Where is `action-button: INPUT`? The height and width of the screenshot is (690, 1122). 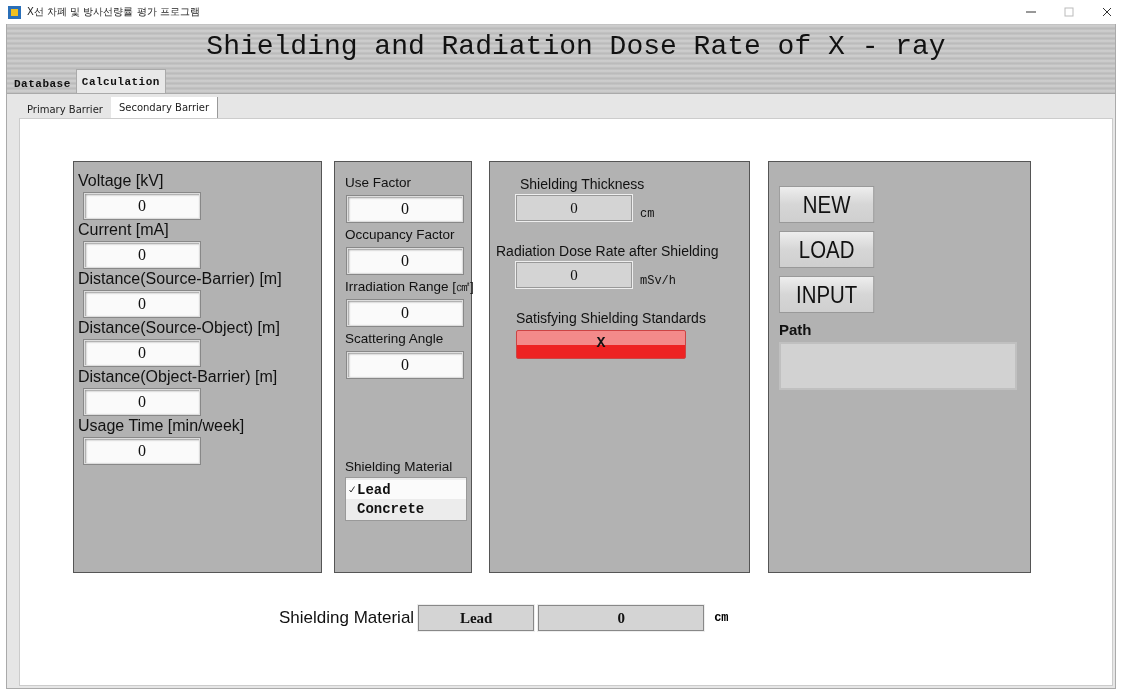 action-button: INPUT is located at coordinates (827, 294).